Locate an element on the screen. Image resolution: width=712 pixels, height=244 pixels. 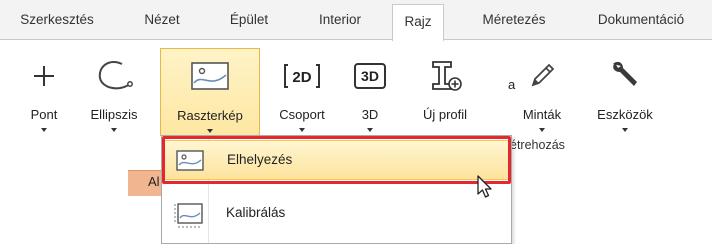
3d-button: 3D 3D is located at coordinates (370, 92).